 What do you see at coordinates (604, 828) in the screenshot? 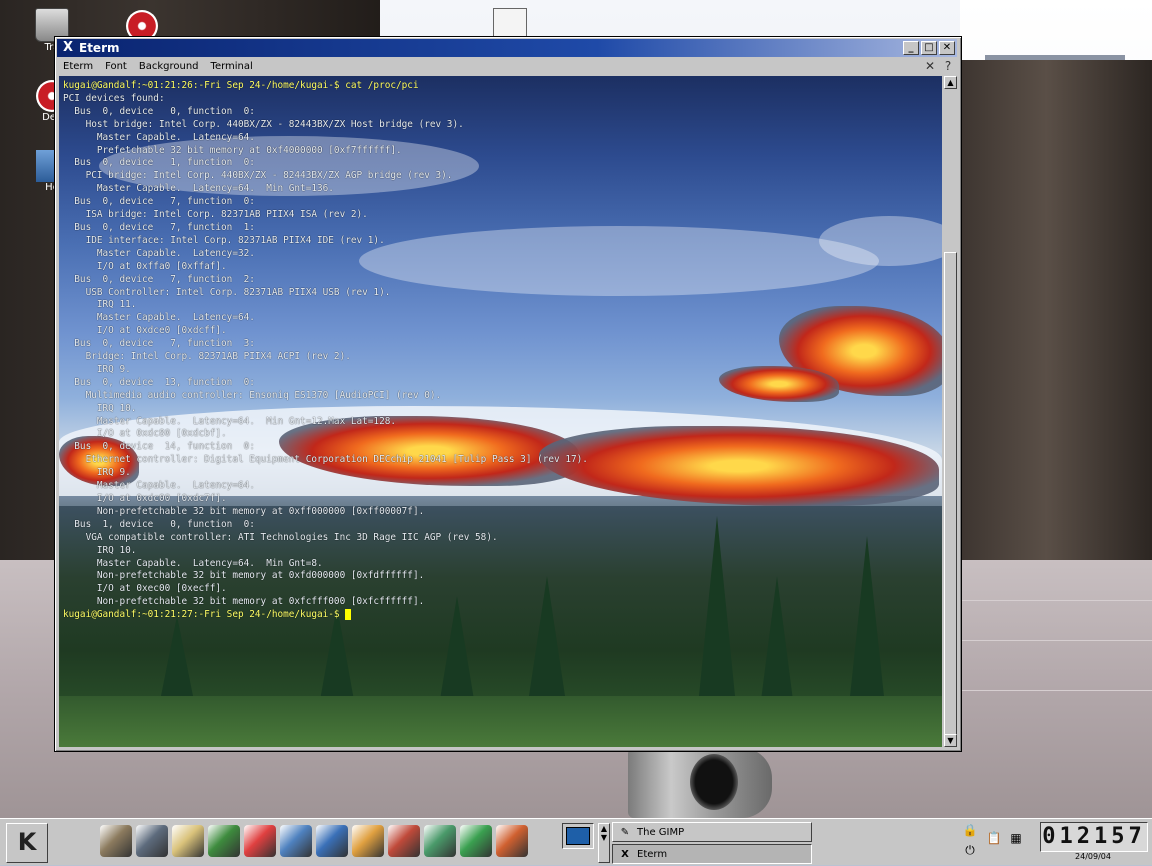
I see `arrow-up-icon: ▲` at bounding box center [604, 828].